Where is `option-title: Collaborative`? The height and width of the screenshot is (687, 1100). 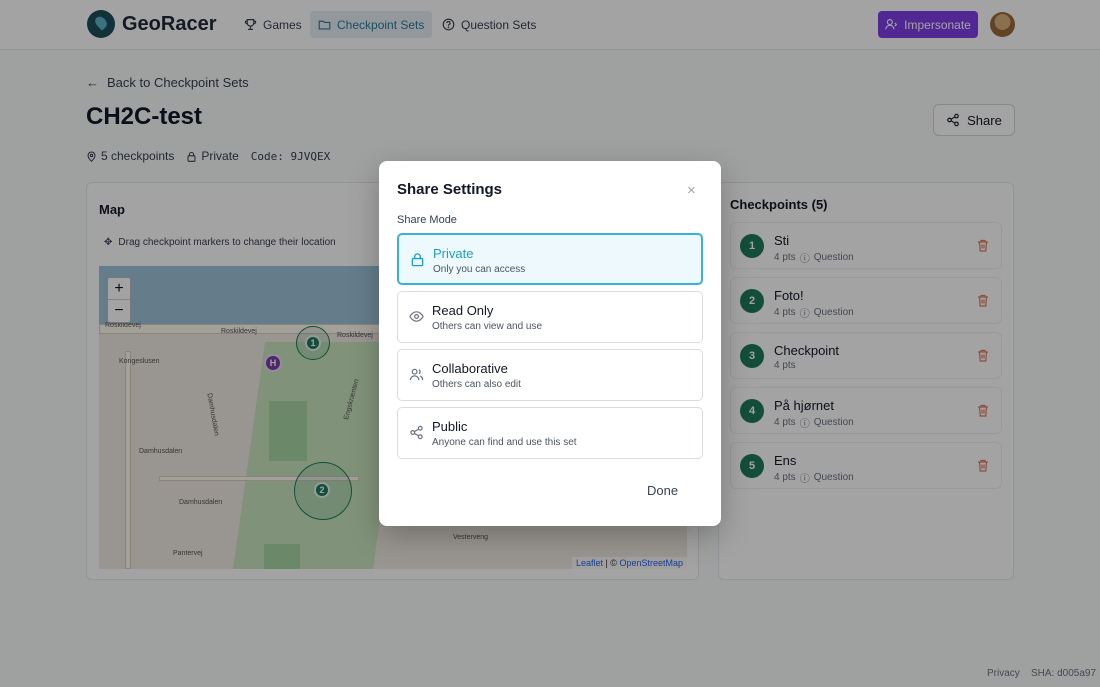 option-title: Collaborative is located at coordinates (470, 368).